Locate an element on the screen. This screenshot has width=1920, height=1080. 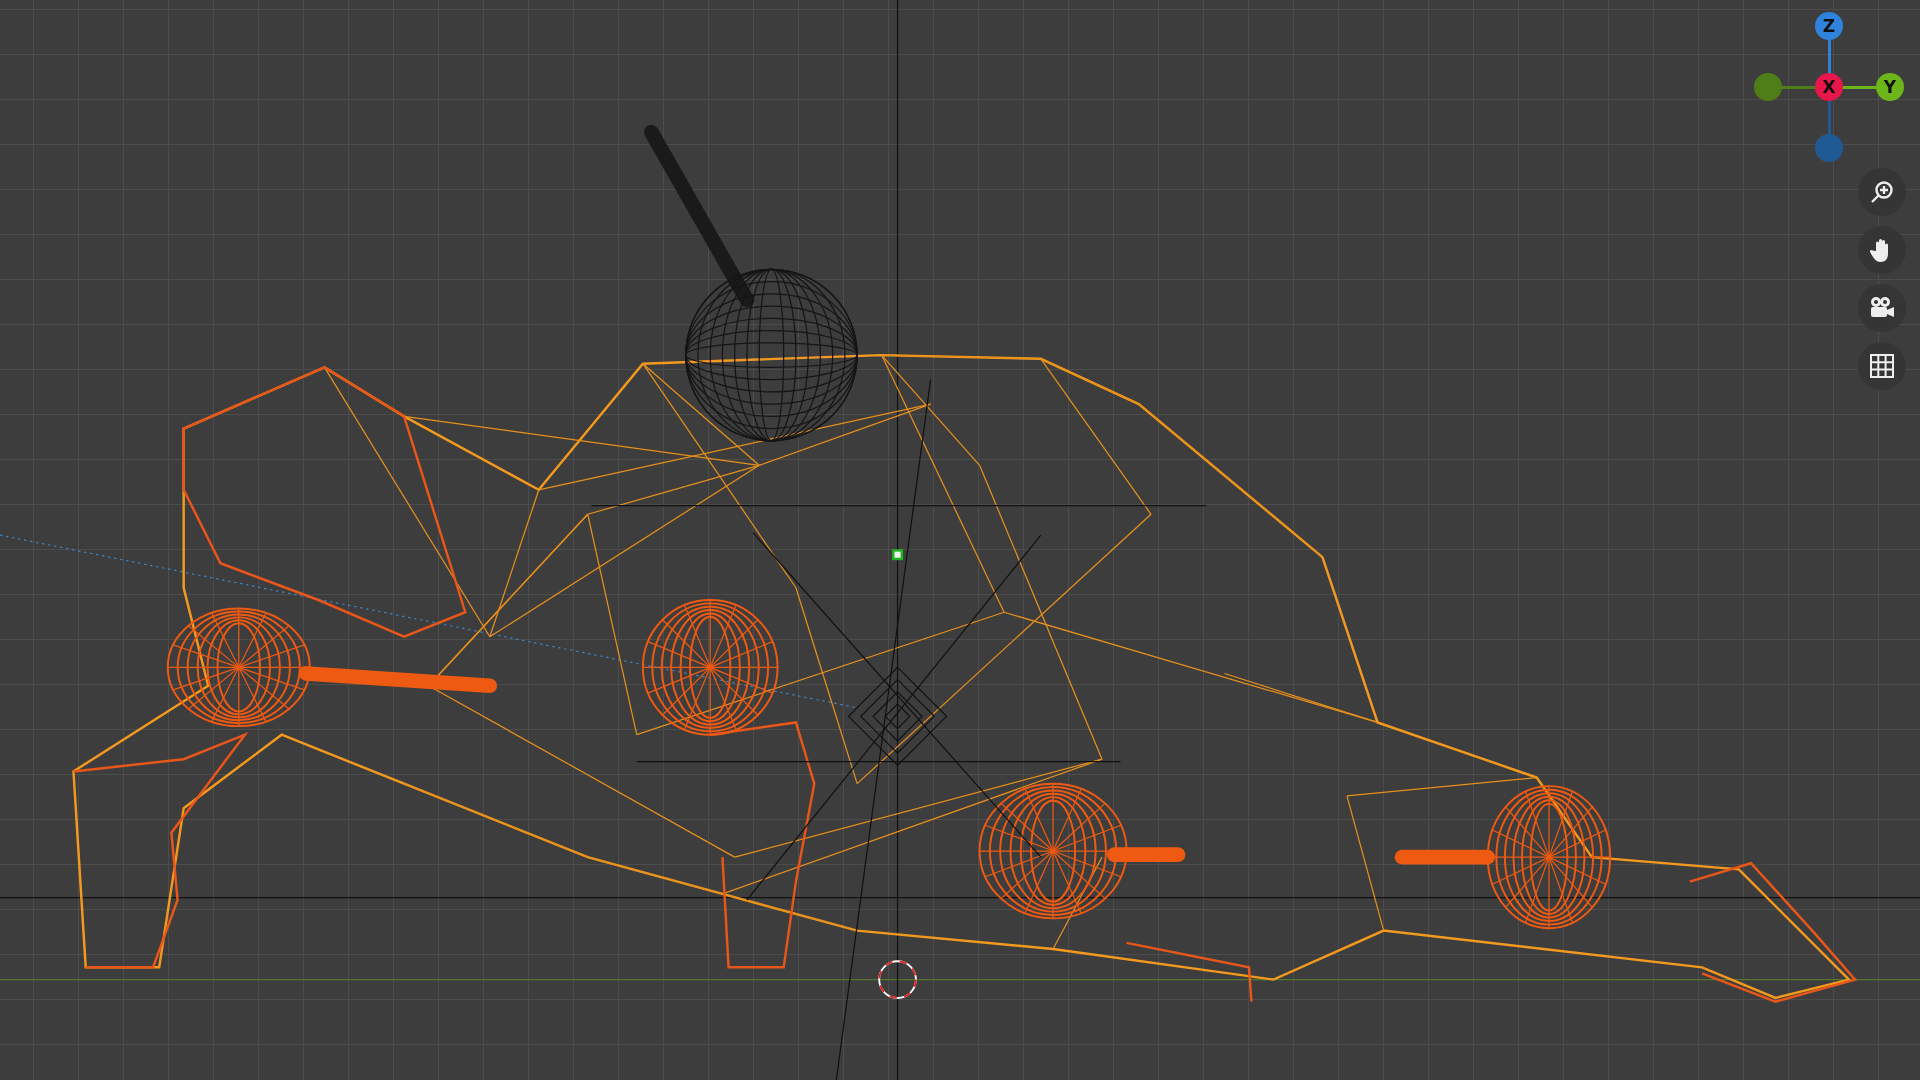
zoom-button is located at coordinates (1882, 192).